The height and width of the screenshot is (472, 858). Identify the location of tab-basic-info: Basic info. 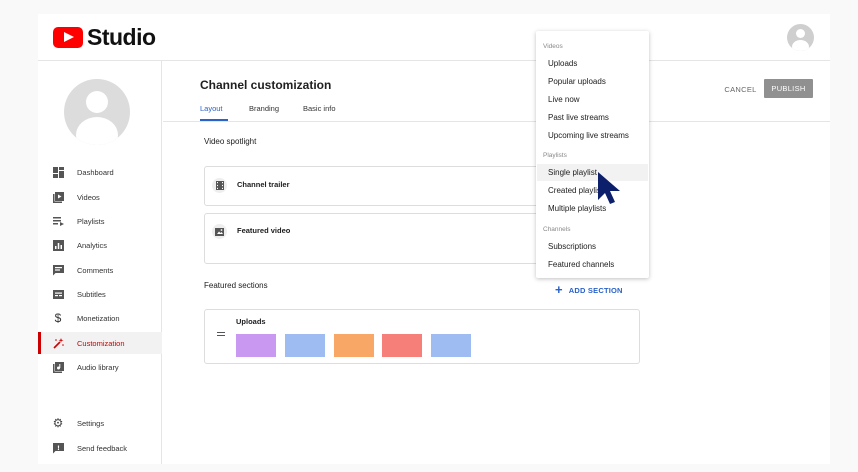
(319, 108).